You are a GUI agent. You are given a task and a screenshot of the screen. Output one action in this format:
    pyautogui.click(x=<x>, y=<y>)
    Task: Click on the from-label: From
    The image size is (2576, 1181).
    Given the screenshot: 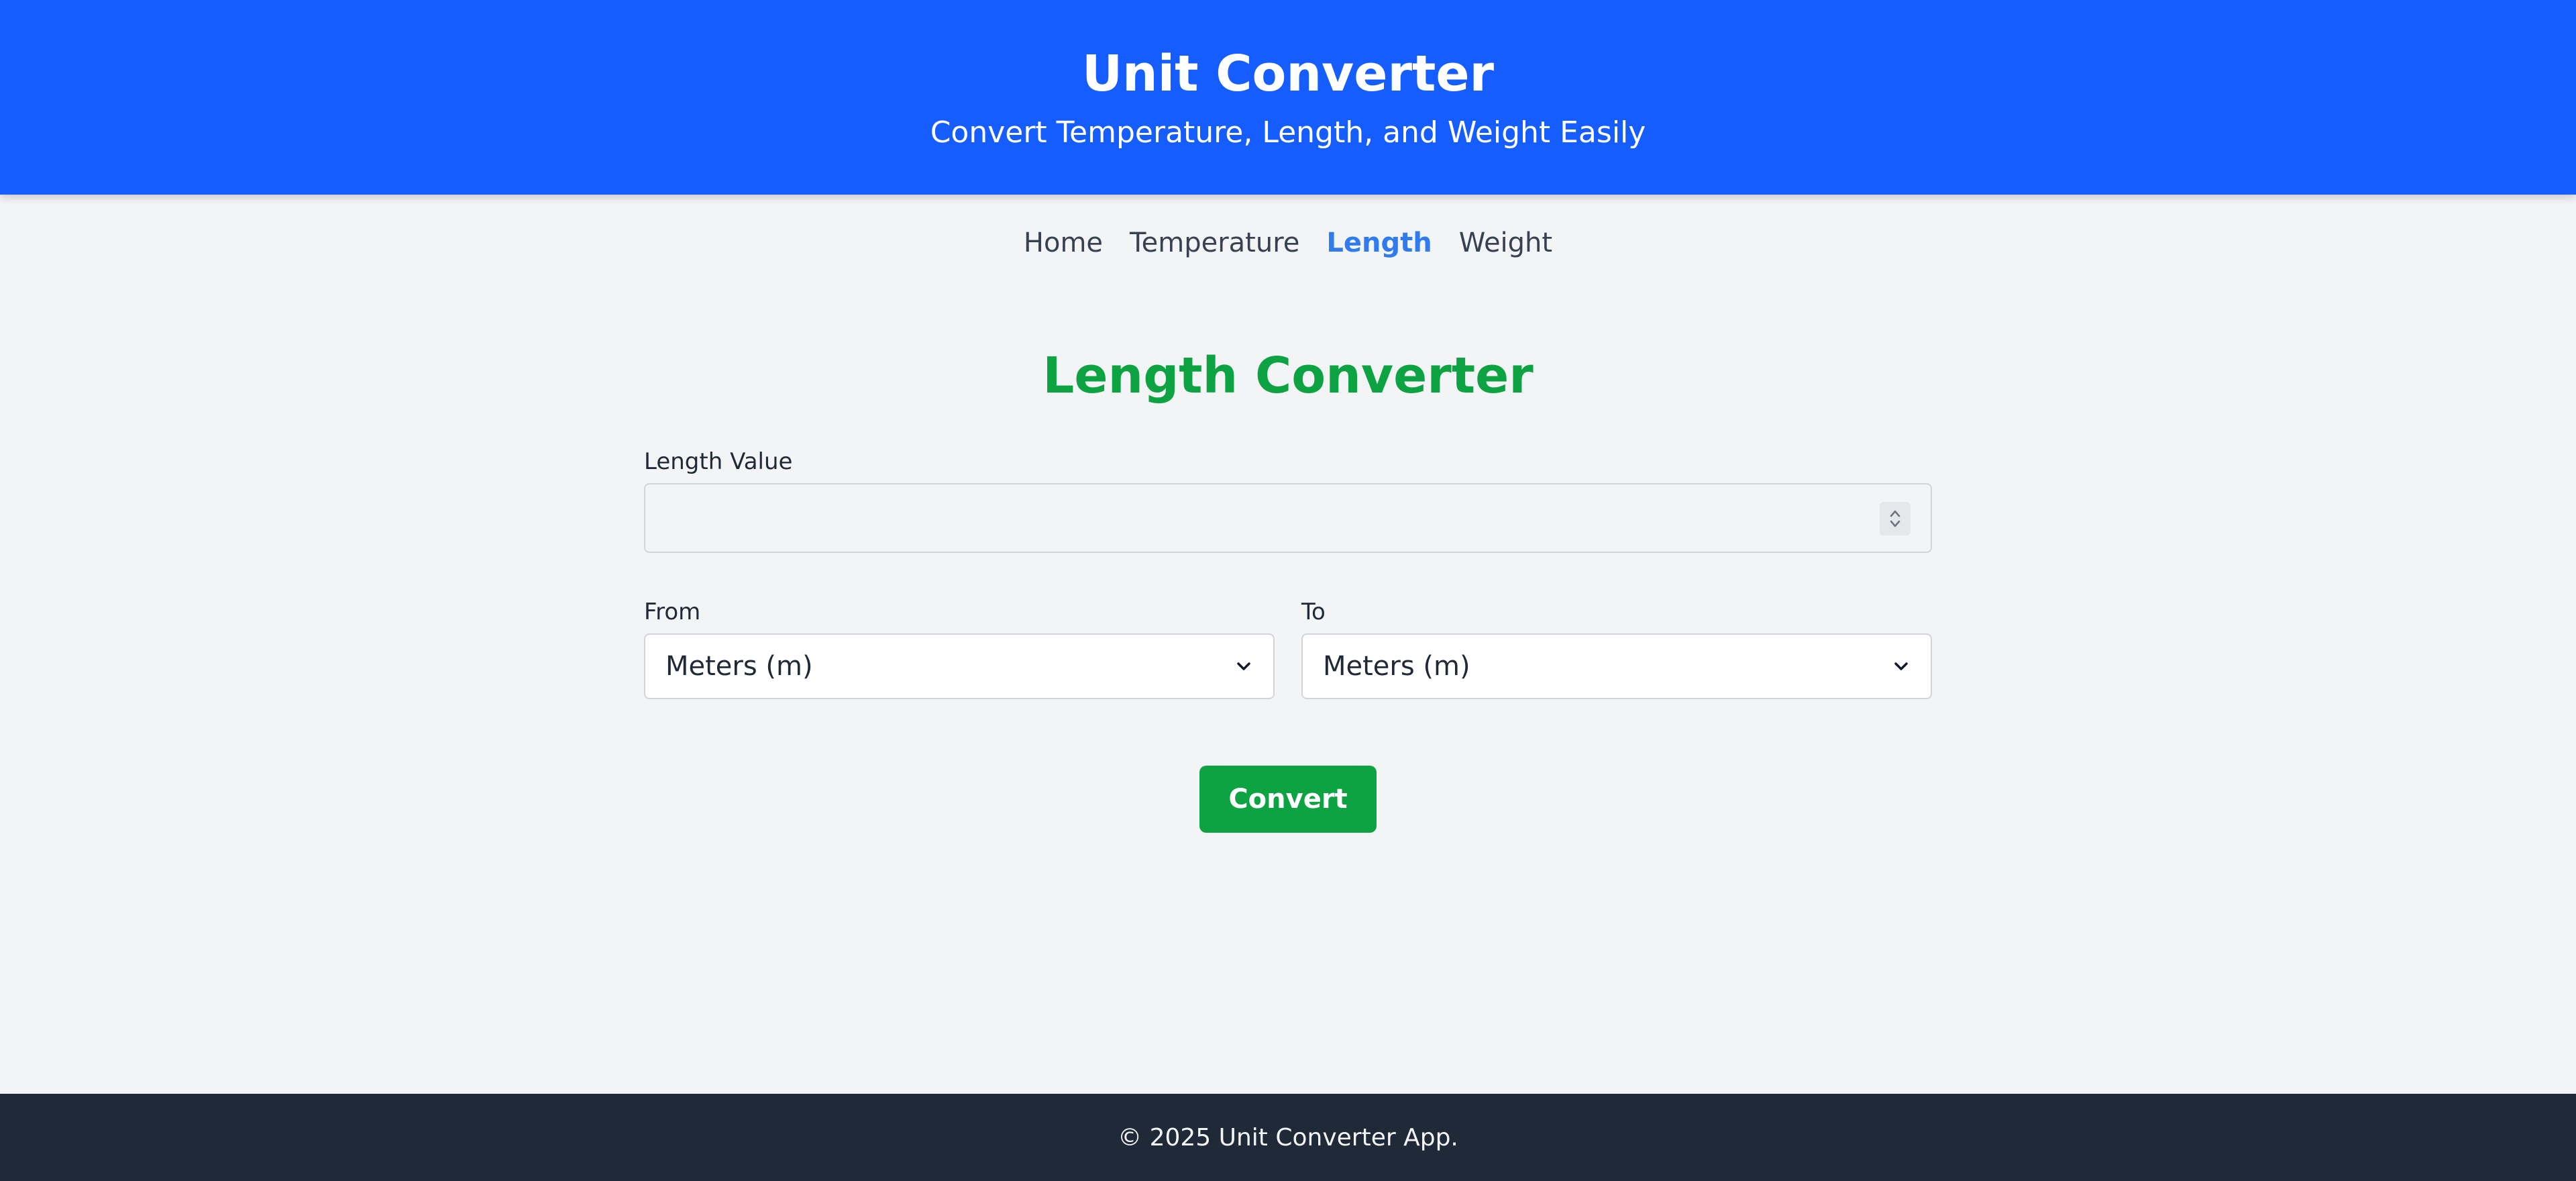 What is the action you would take?
    pyautogui.click(x=672, y=612)
    